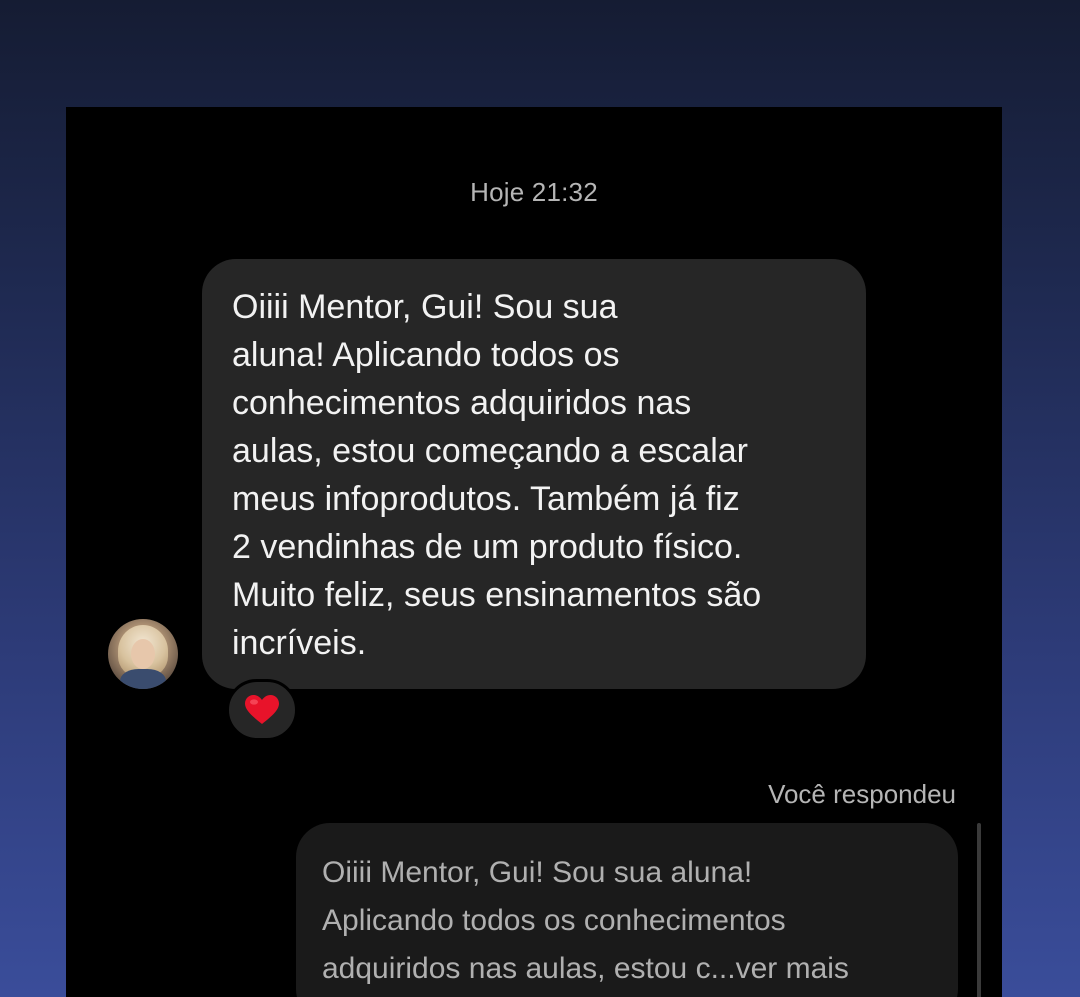  Describe the element at coordinates (143, 679) in the screenshot. I see `avatar-body` at that location.